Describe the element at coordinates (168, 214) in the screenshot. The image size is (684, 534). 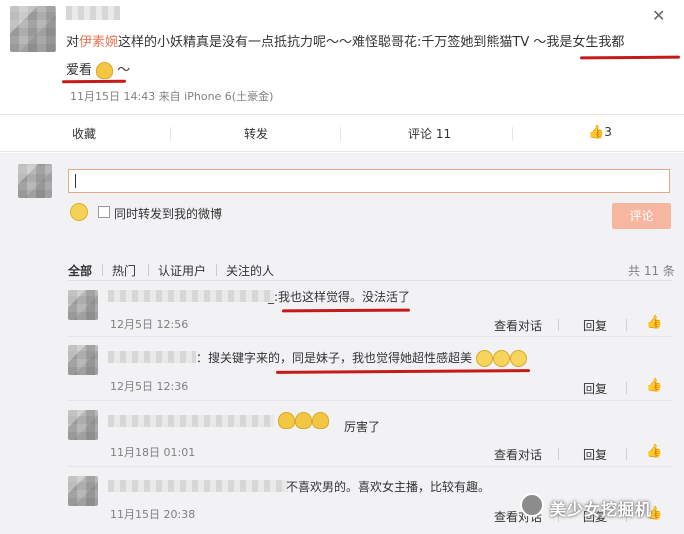
I see `forward-checkbox-label: 同时转发到我的微博` at that location.